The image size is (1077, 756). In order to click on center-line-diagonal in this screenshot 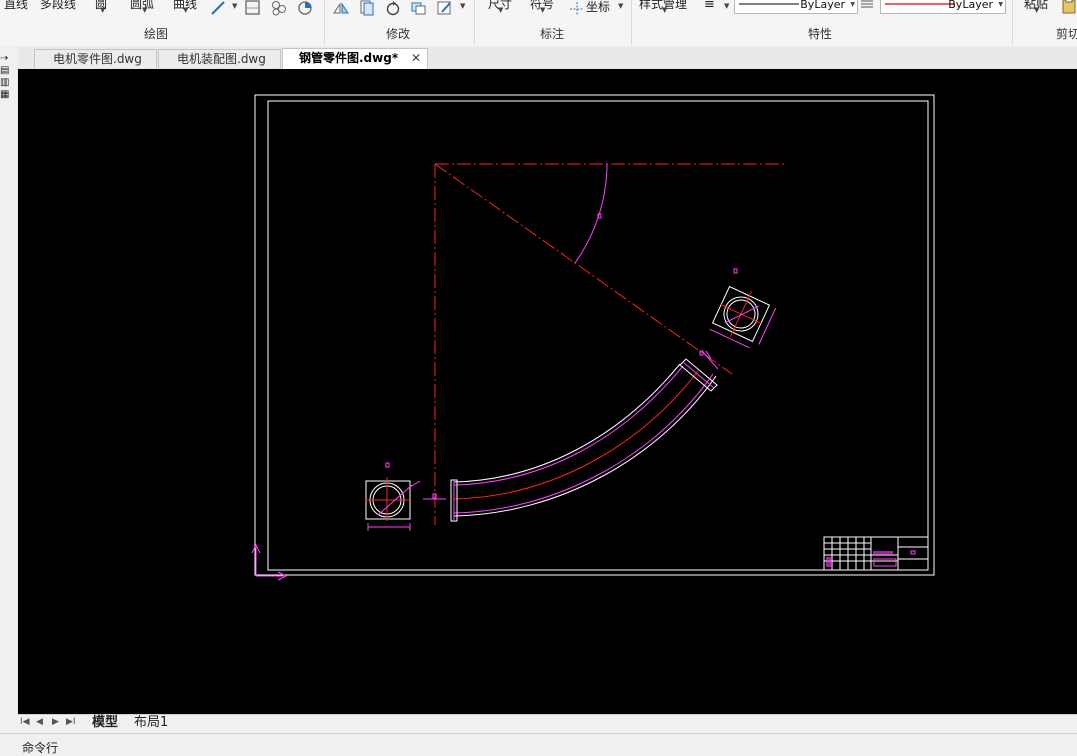, I will do `click(583, 269)`.